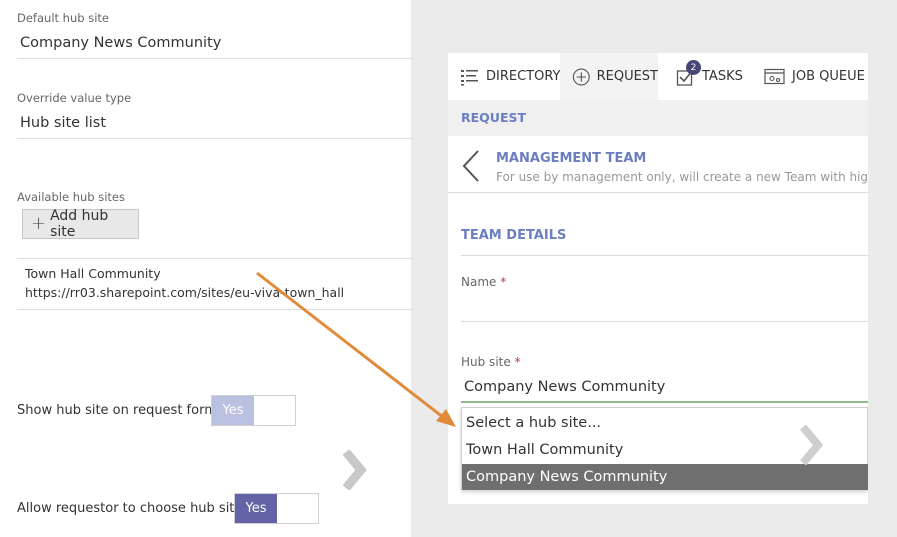 The image size is (897, 537). What do you see at coordinates (63, 123) in the screenshot?
I see `override-type-field: Hub site list` at bounding box center [63, 123].